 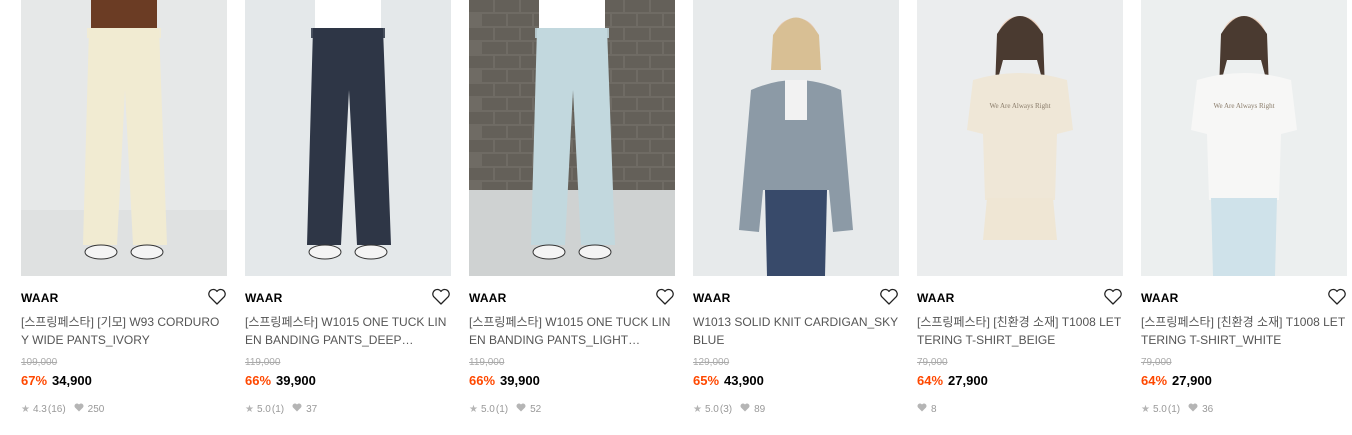 I want to click on product-meta: 8, so click(x=927, y=409).